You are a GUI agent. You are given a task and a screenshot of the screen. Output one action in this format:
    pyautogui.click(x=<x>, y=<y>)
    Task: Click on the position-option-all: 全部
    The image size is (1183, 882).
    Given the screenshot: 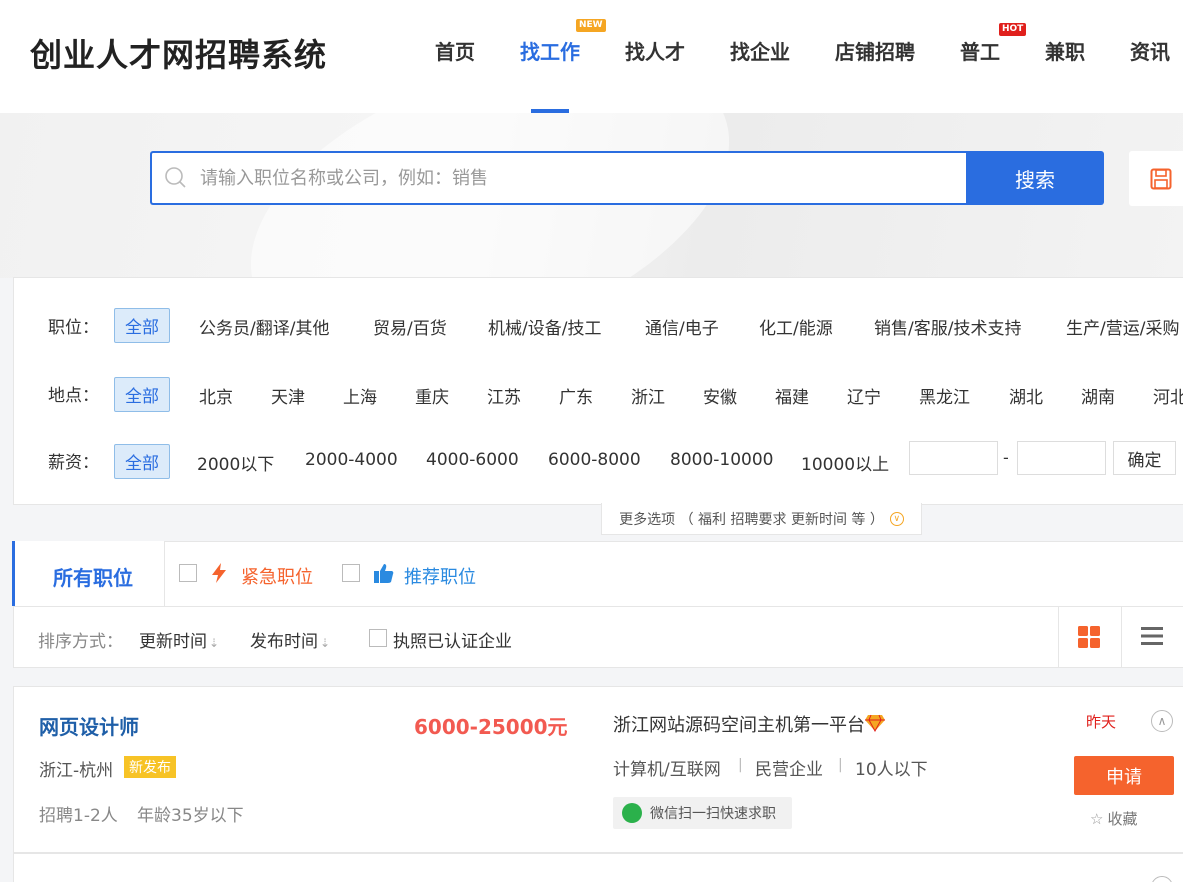 What is the action you would take?
    pyautogui.click(x=142, y=325)
    